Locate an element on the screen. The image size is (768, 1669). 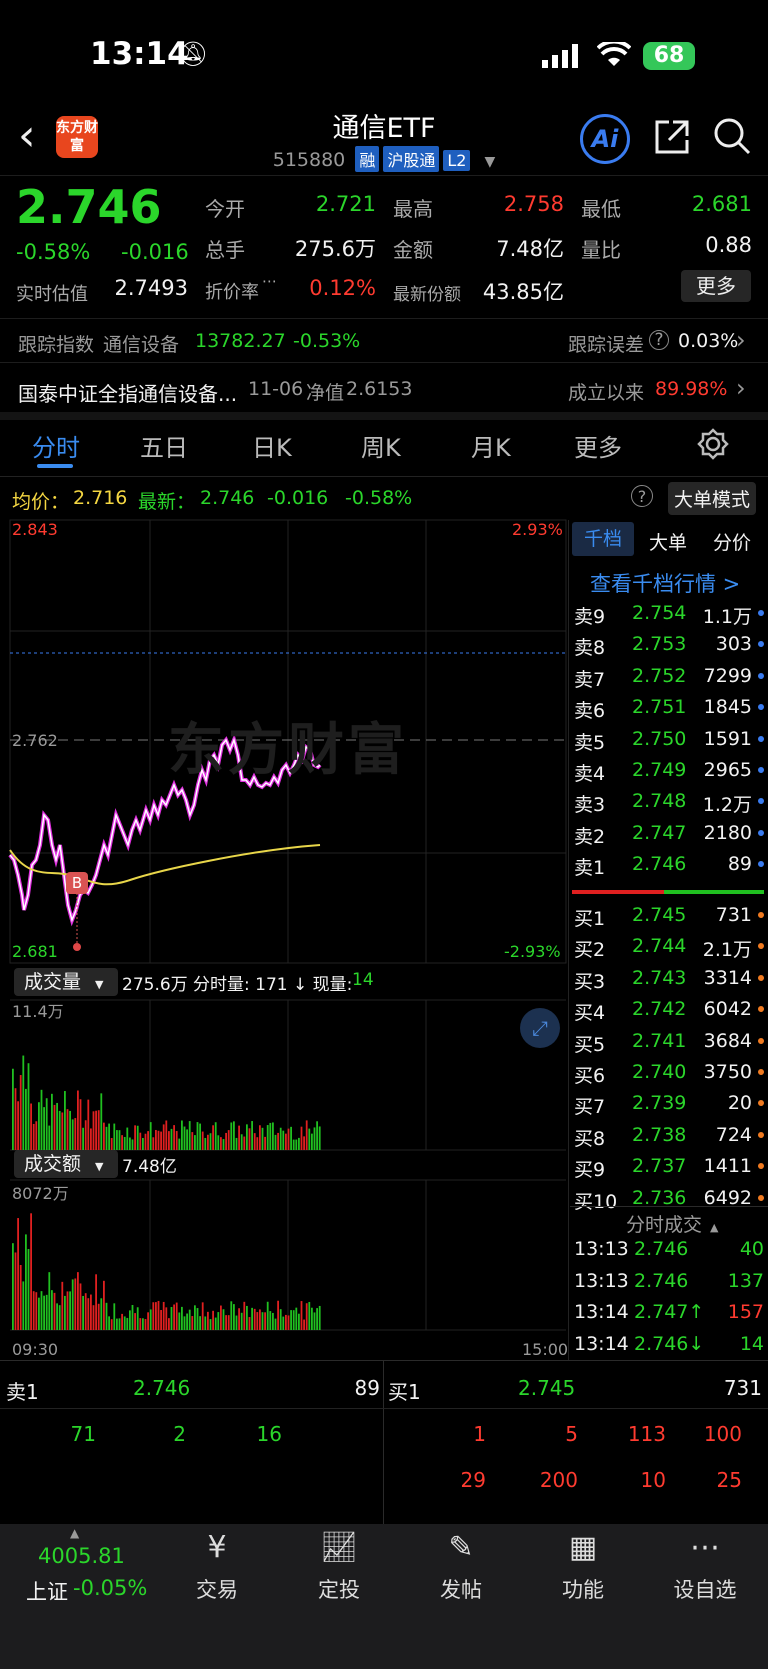
last-price: 2.746 is located at coordinates (89, 207).